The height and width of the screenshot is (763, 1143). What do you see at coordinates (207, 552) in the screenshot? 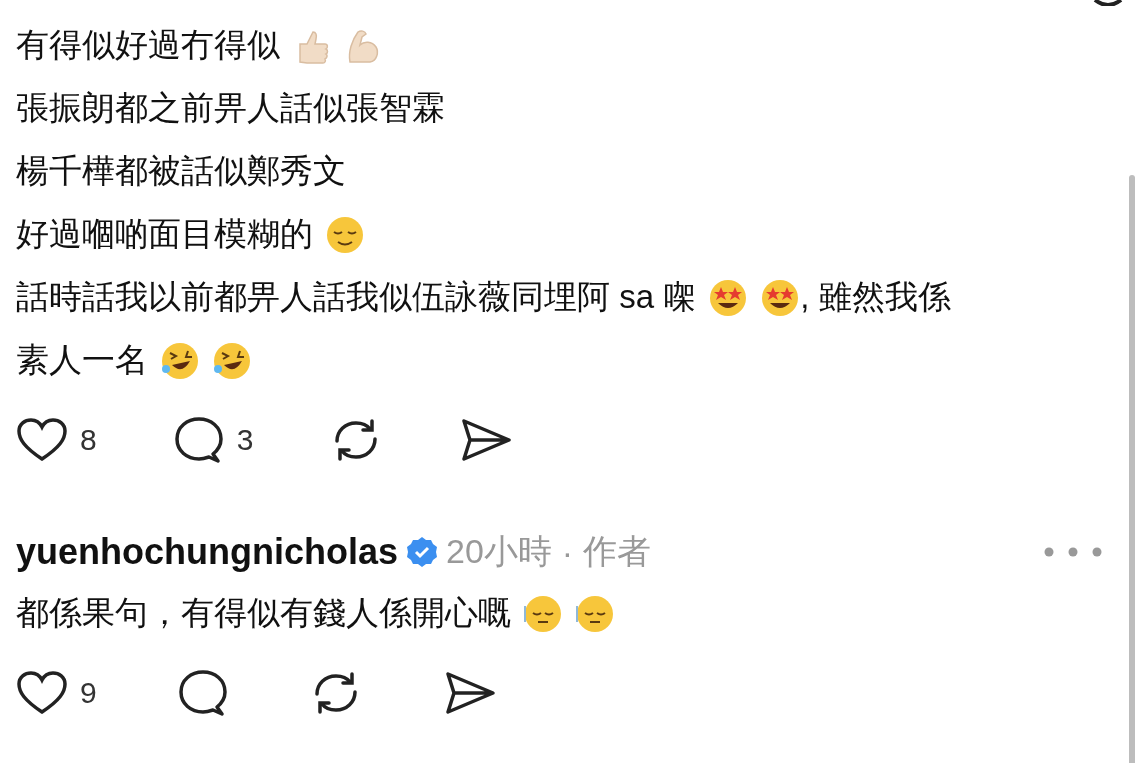
I see `username: yuenhochungnicholas` at bounding box center [207, 552].